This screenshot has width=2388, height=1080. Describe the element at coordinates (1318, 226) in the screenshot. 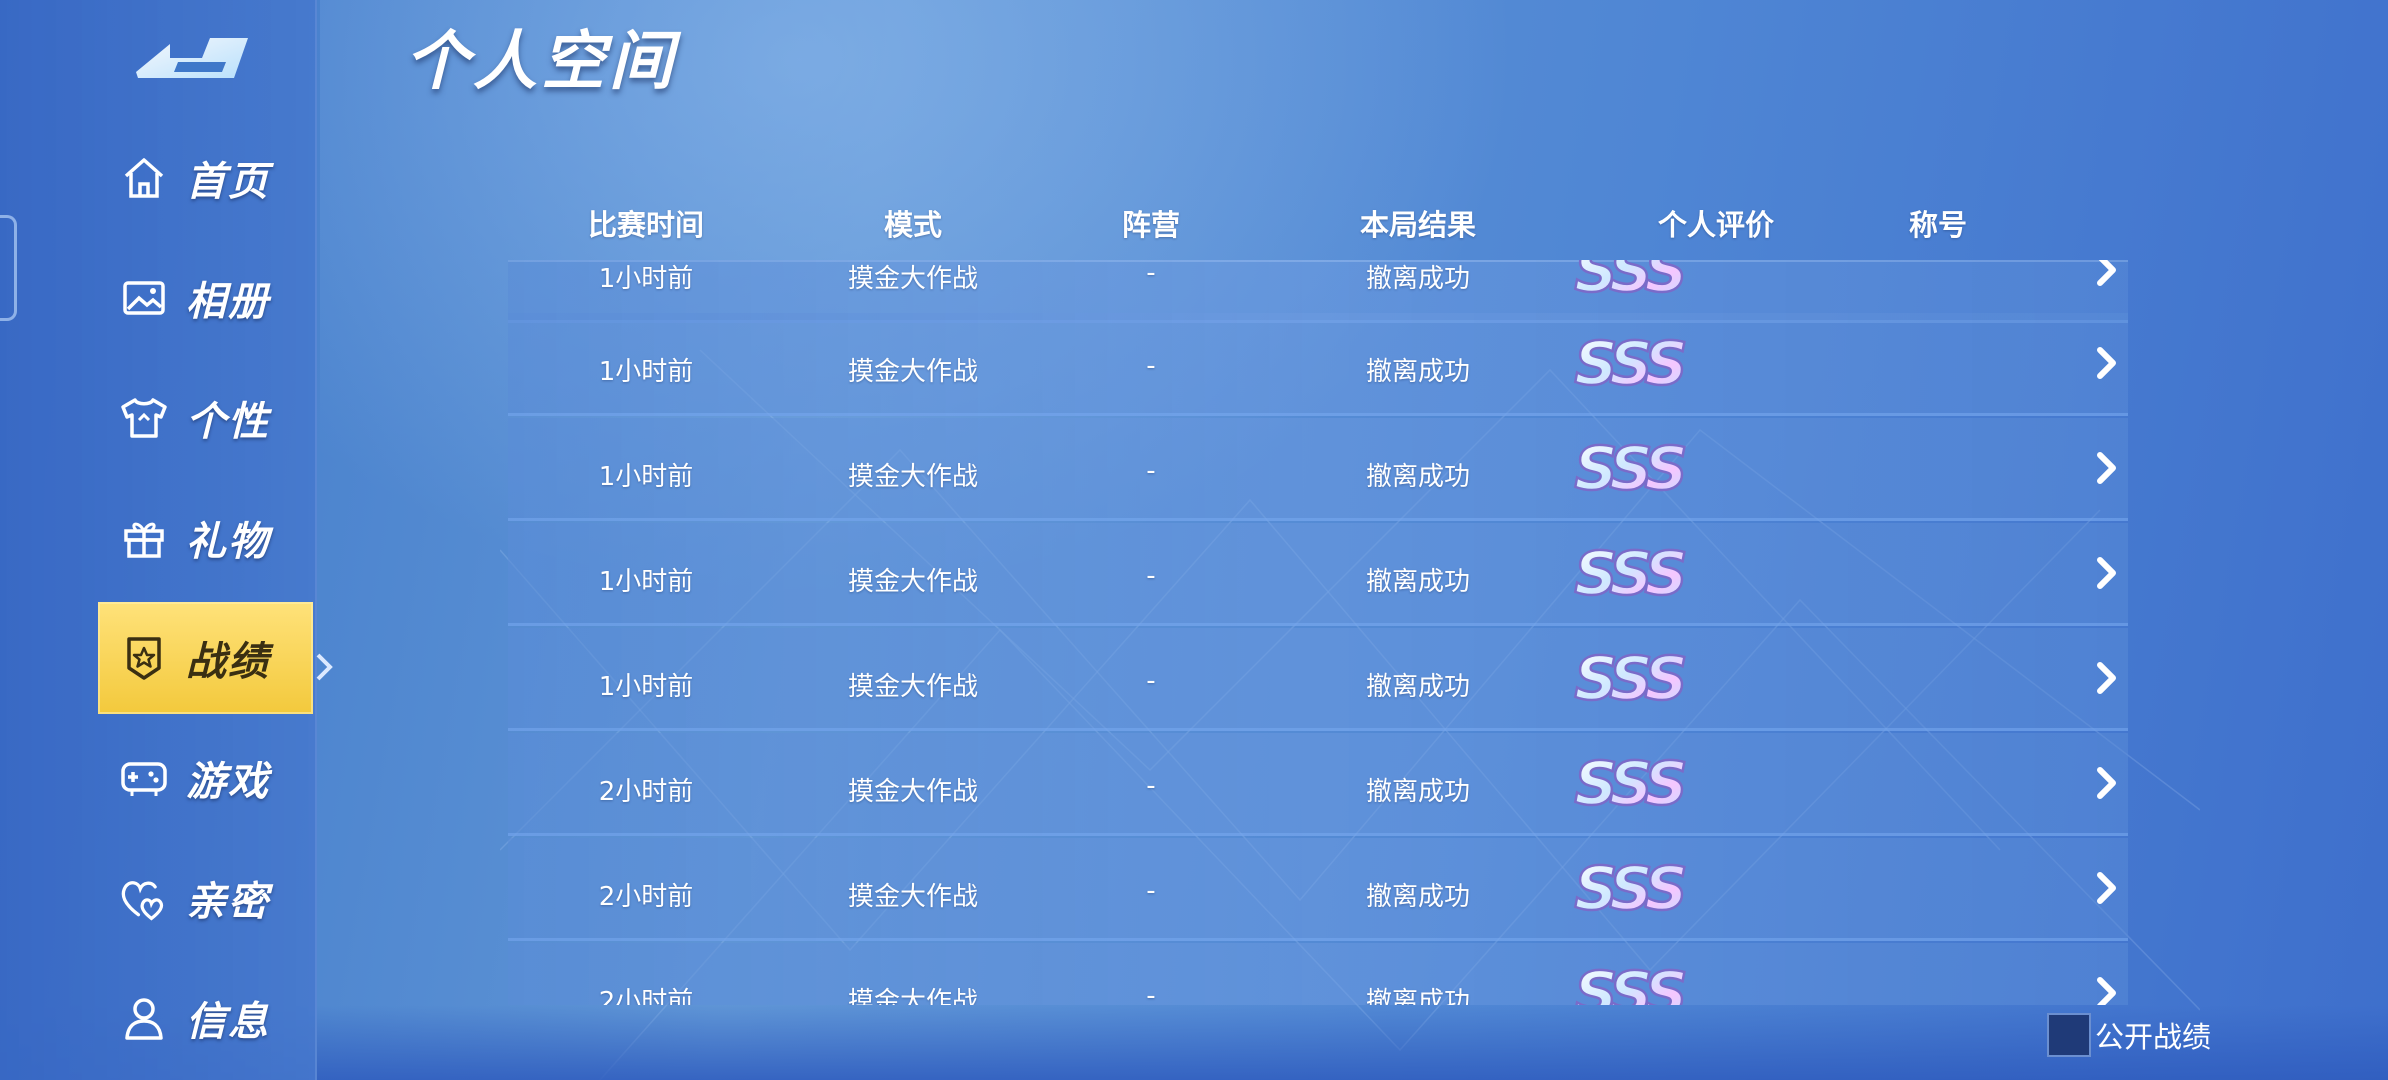

I see `table-header: 比赛时间 模式 阵营 本局结果 个人评价 称号` at that location.